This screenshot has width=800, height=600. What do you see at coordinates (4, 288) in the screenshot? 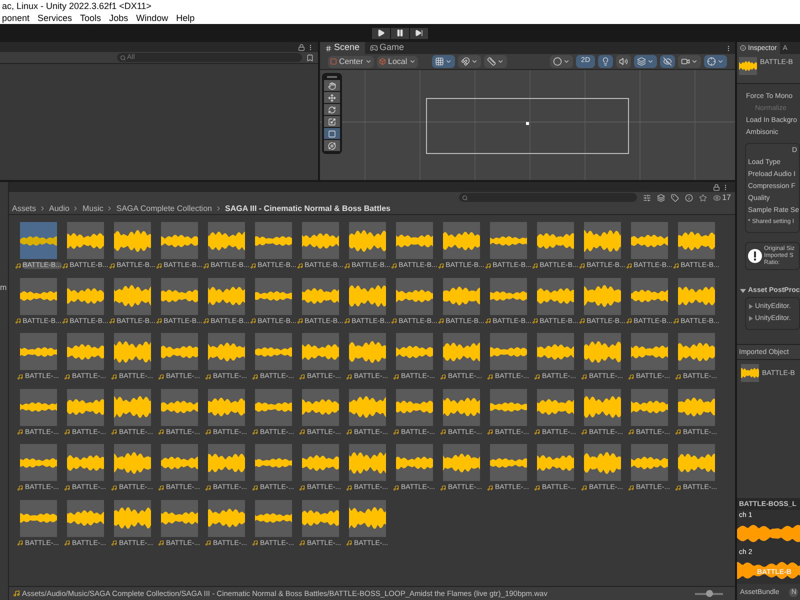
I see `folder-tree-text: m` at bounding box center [4, 288].